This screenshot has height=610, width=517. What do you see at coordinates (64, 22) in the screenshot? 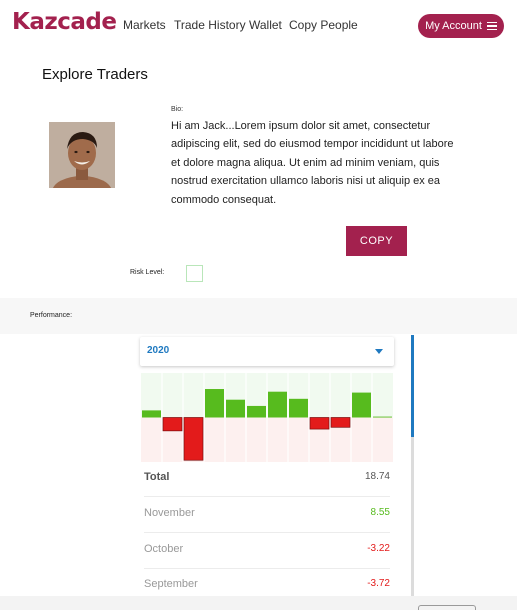
I see `logo: Kazcade` at bounding box center [64, 22].